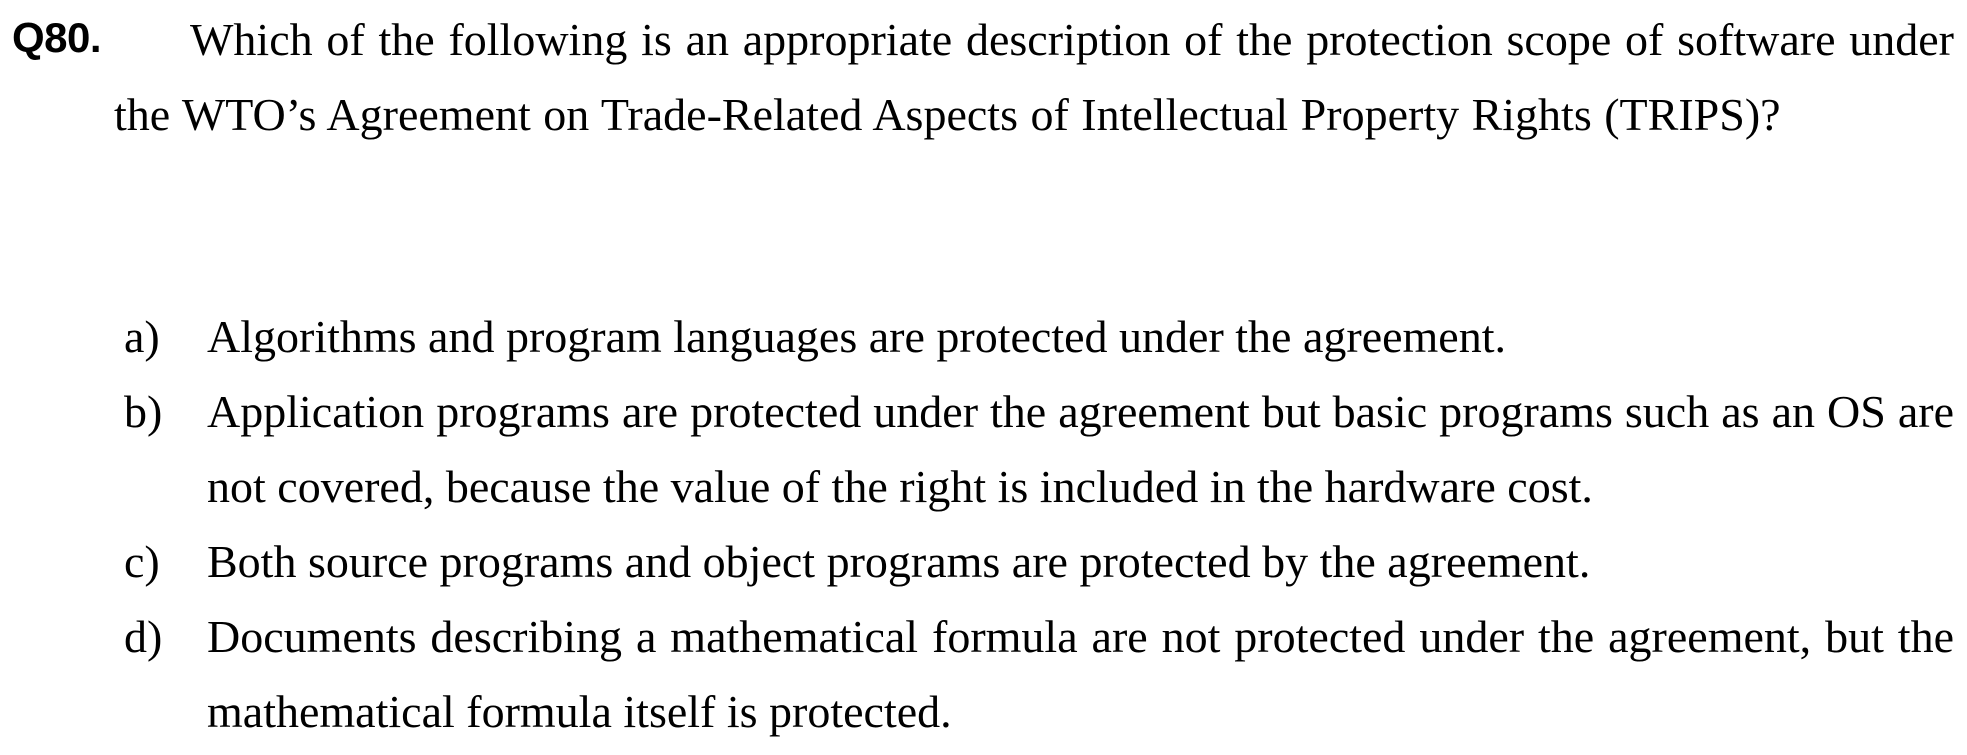 The width and height of the screenshot is (1967, 755). Describe the element at coordinates (142, 336) in the screenshot. I see `option-a-letter: a)` at that location.